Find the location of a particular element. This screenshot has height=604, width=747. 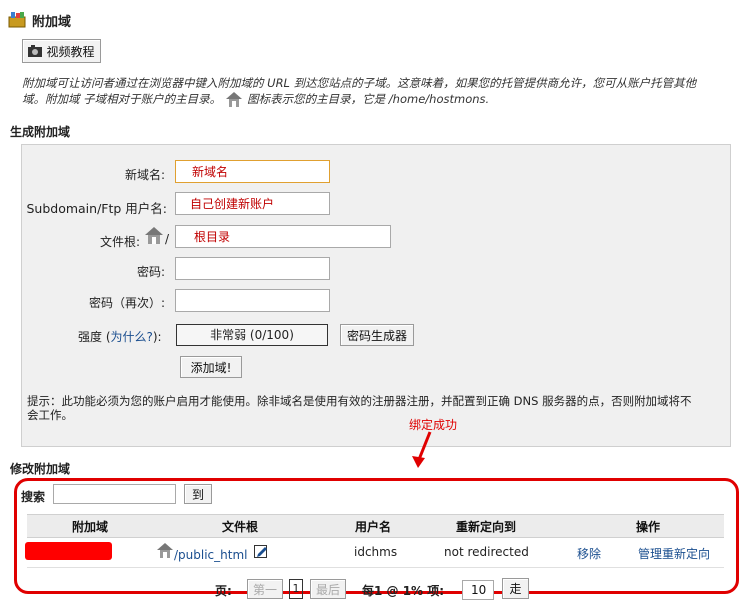

page-title: 附加域 is located at coordinates (52, 22).